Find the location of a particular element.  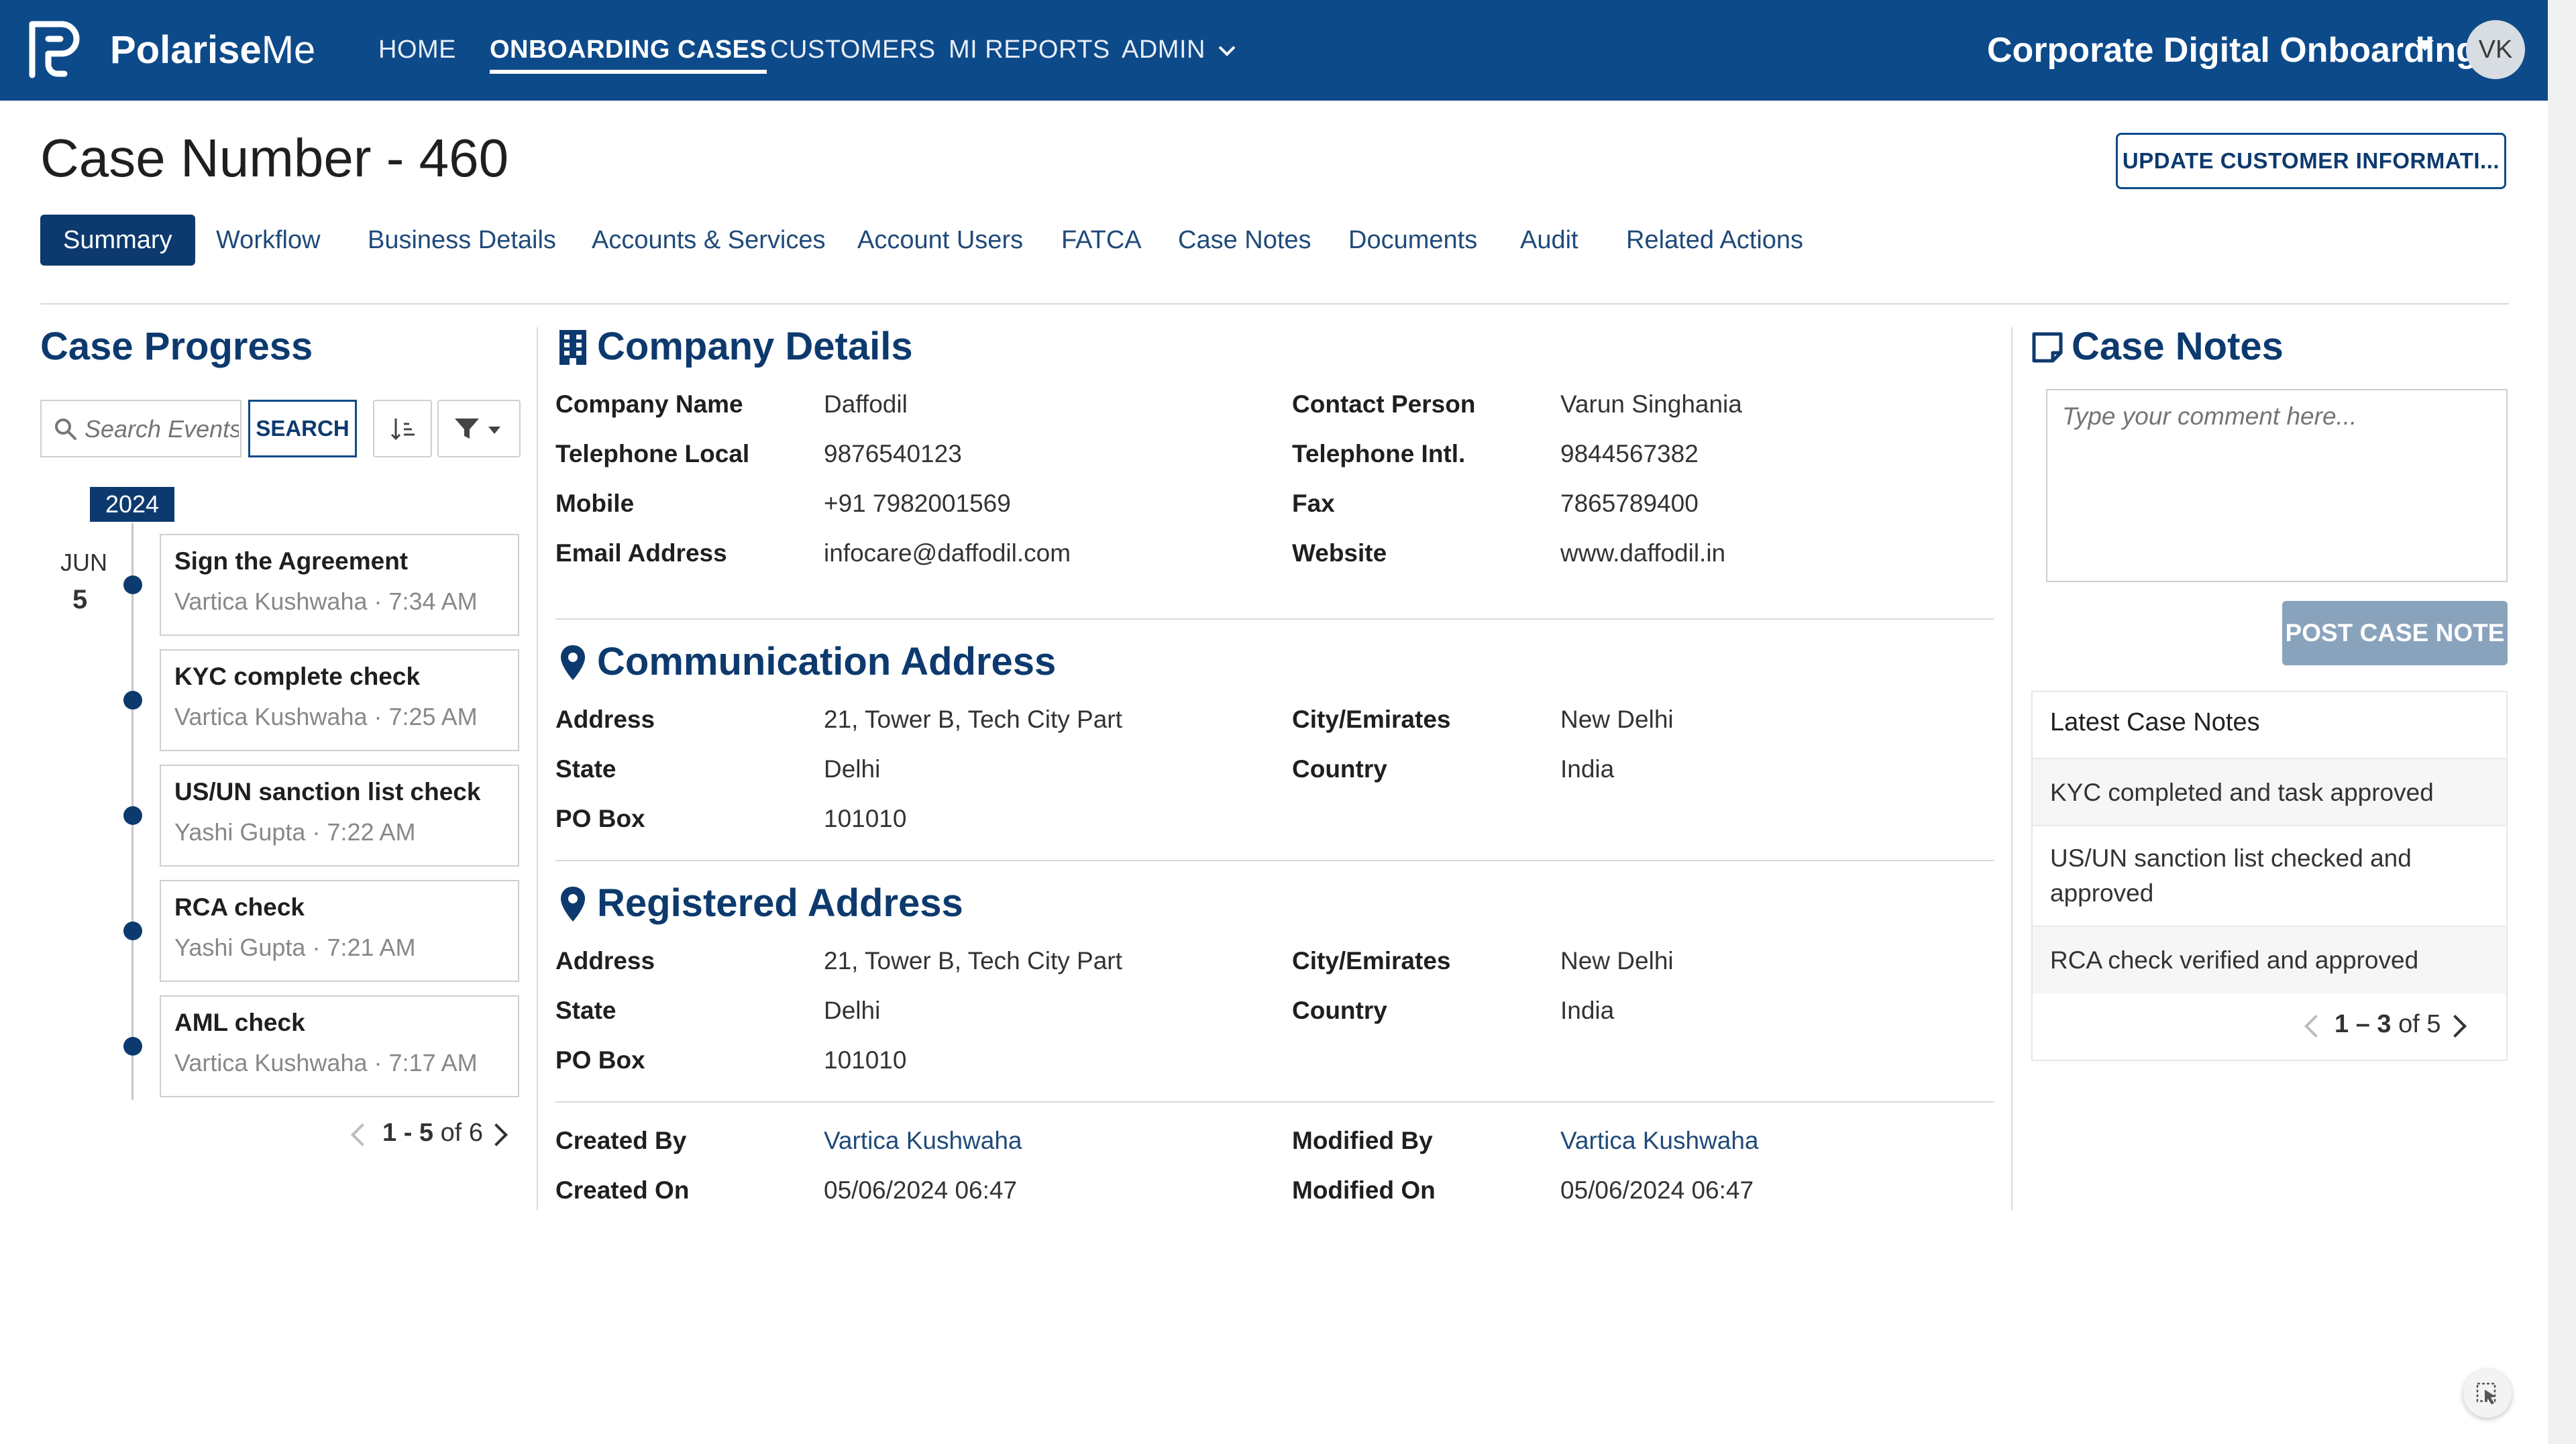

user-avatar: VK is located at coordinates (2495, 49).